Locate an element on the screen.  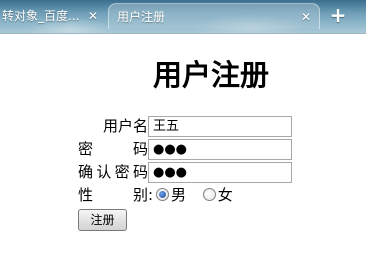
radio-male is located at coordinates (162, 194).